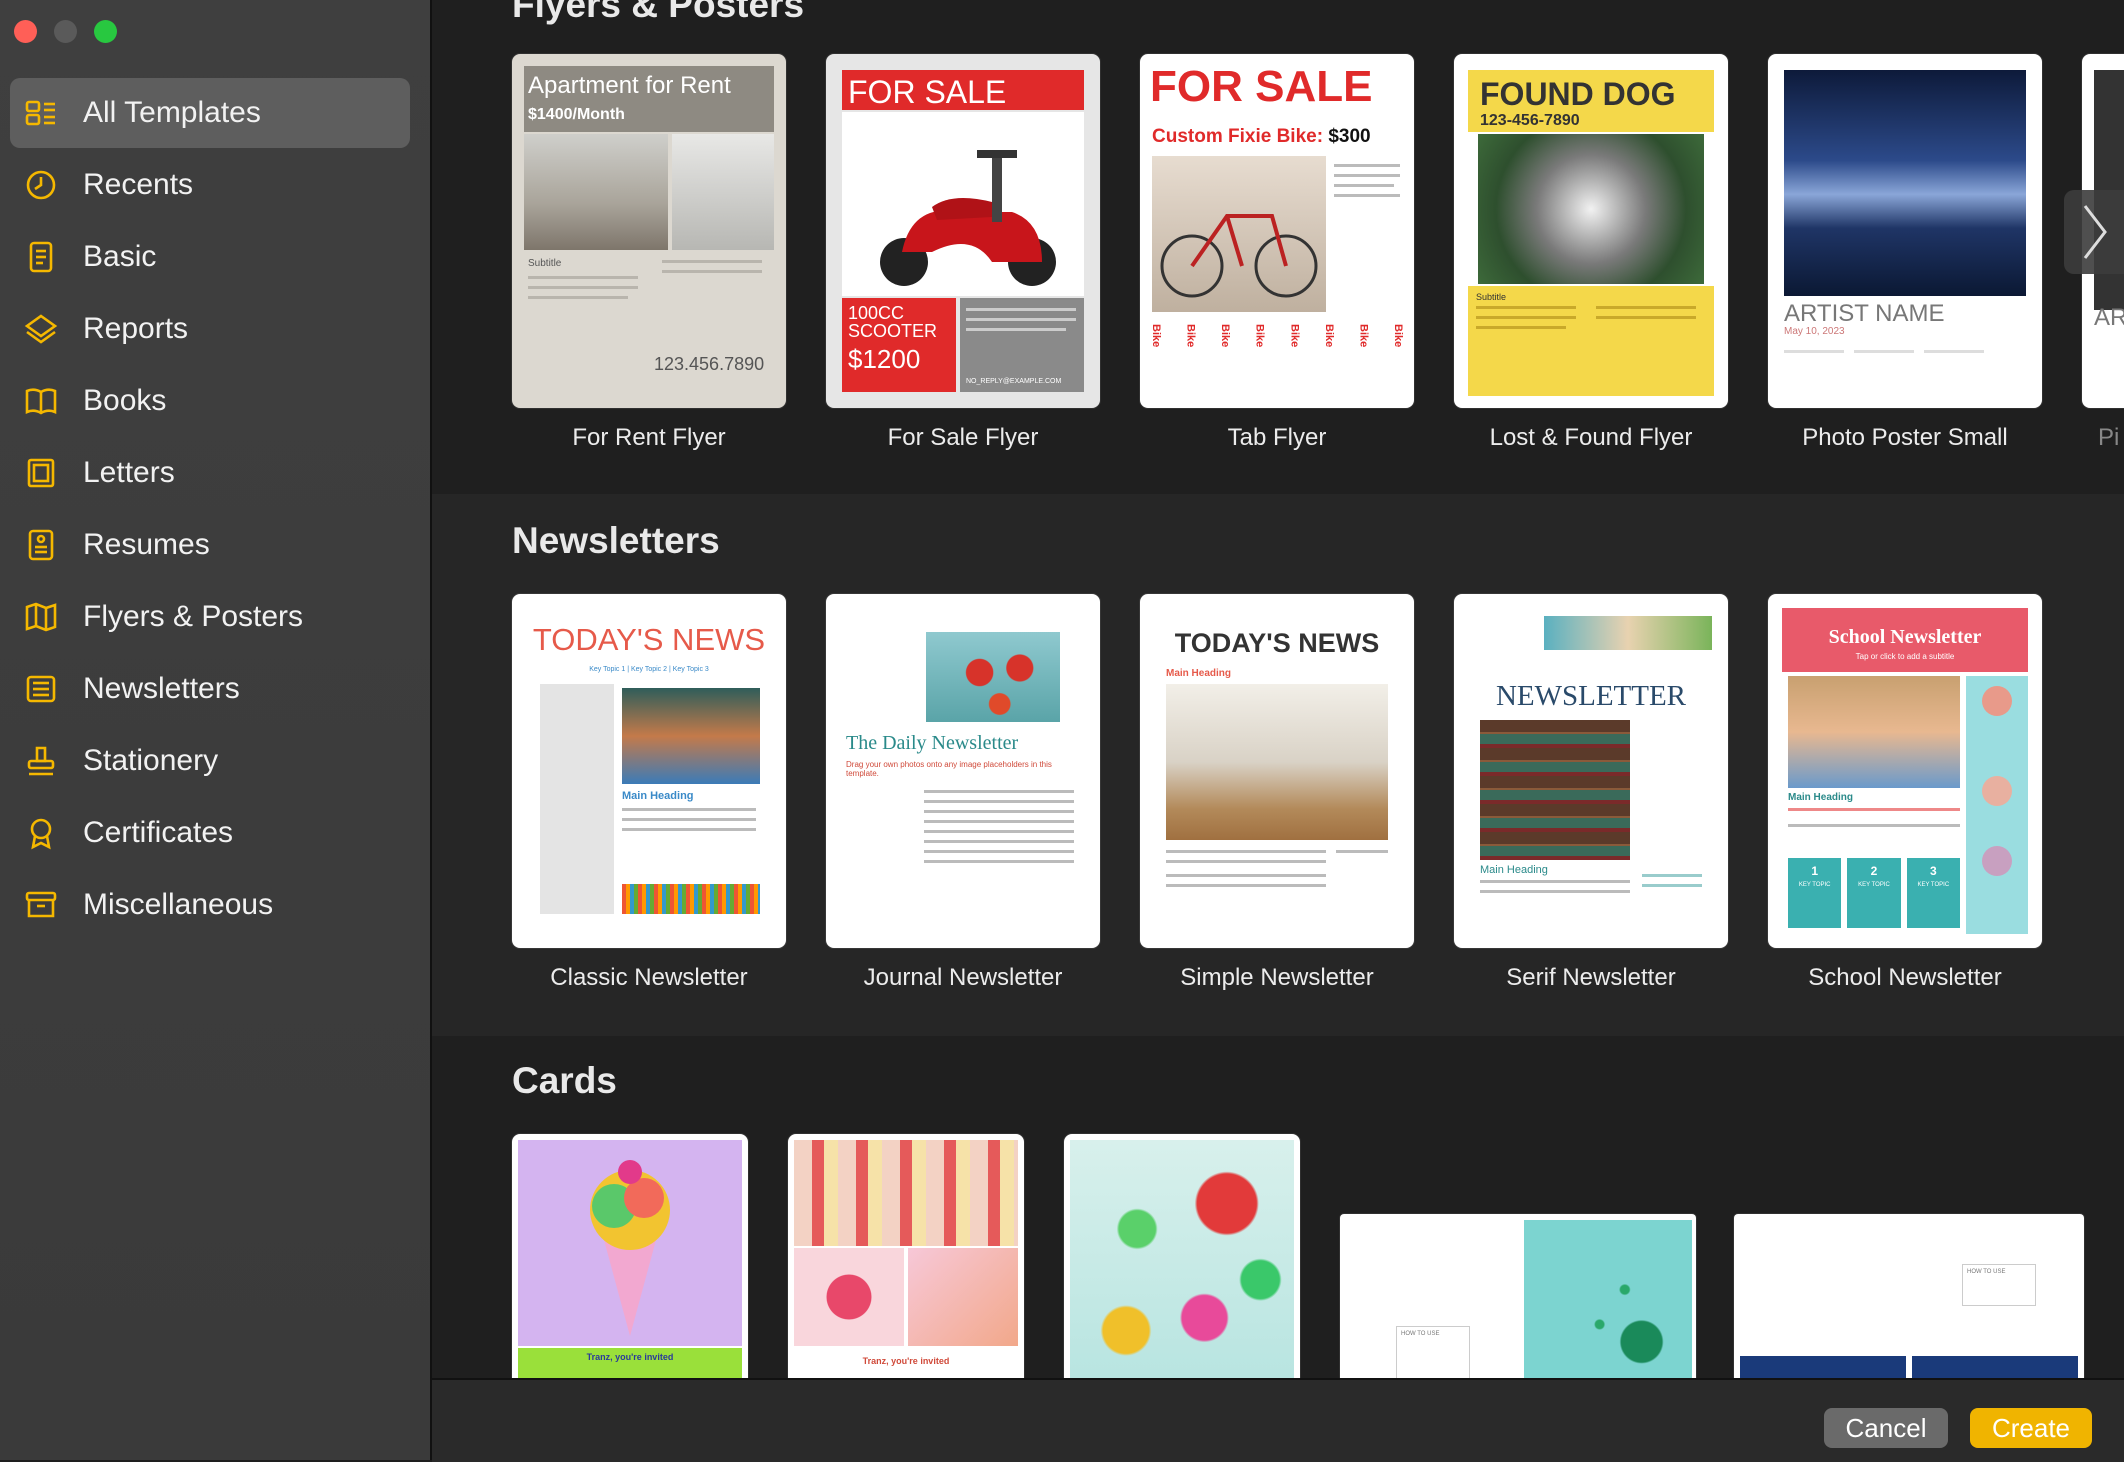 The width and height of the screenshot is (2124, 1462). What do you see at coordinates (630, 1363) in the screenshot?
I see `card-band: Tranz, you're invited` at bounding box center [630, 1363].